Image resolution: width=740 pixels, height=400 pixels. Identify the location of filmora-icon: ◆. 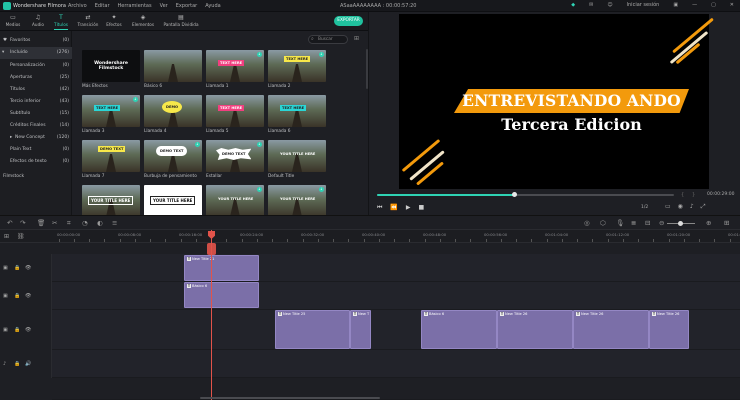
(573, 5).